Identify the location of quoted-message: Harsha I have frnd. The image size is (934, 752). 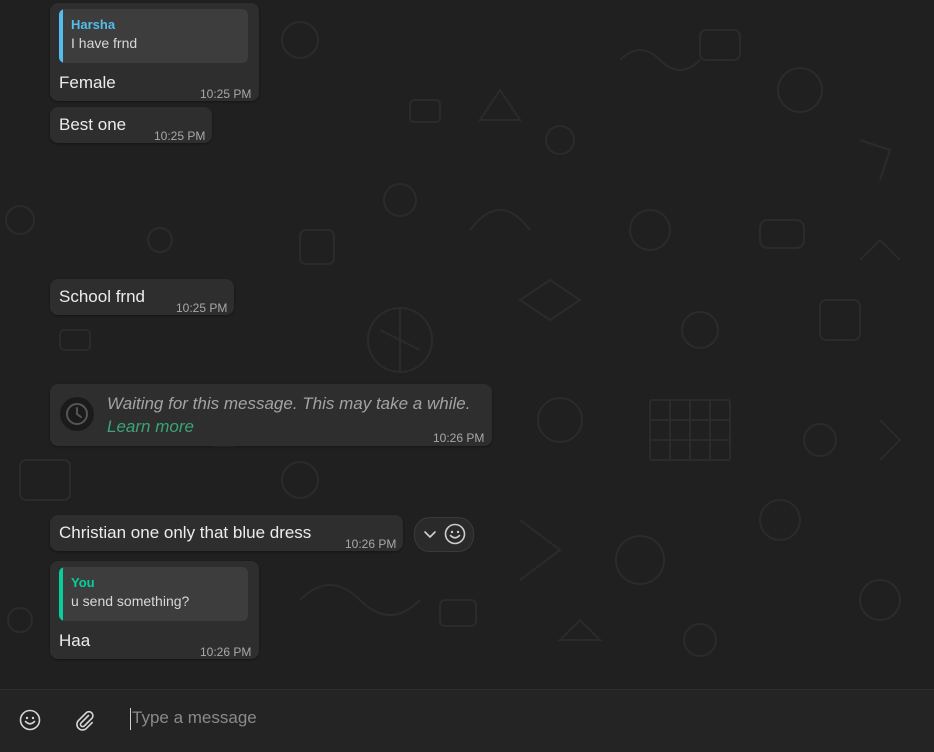
(153, 36).